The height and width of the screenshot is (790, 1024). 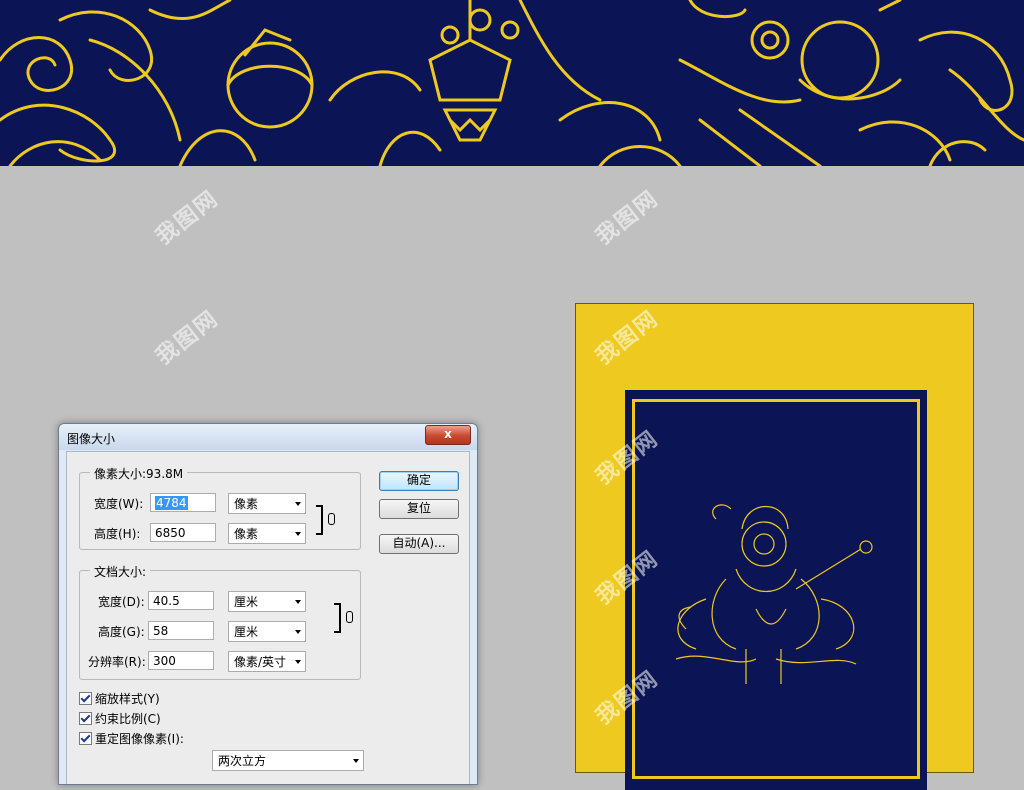 What do you see at coordinates (183, 502) in the screenshot?
I see `pixel-width-input: 4784` at bounding box center [183, 502].